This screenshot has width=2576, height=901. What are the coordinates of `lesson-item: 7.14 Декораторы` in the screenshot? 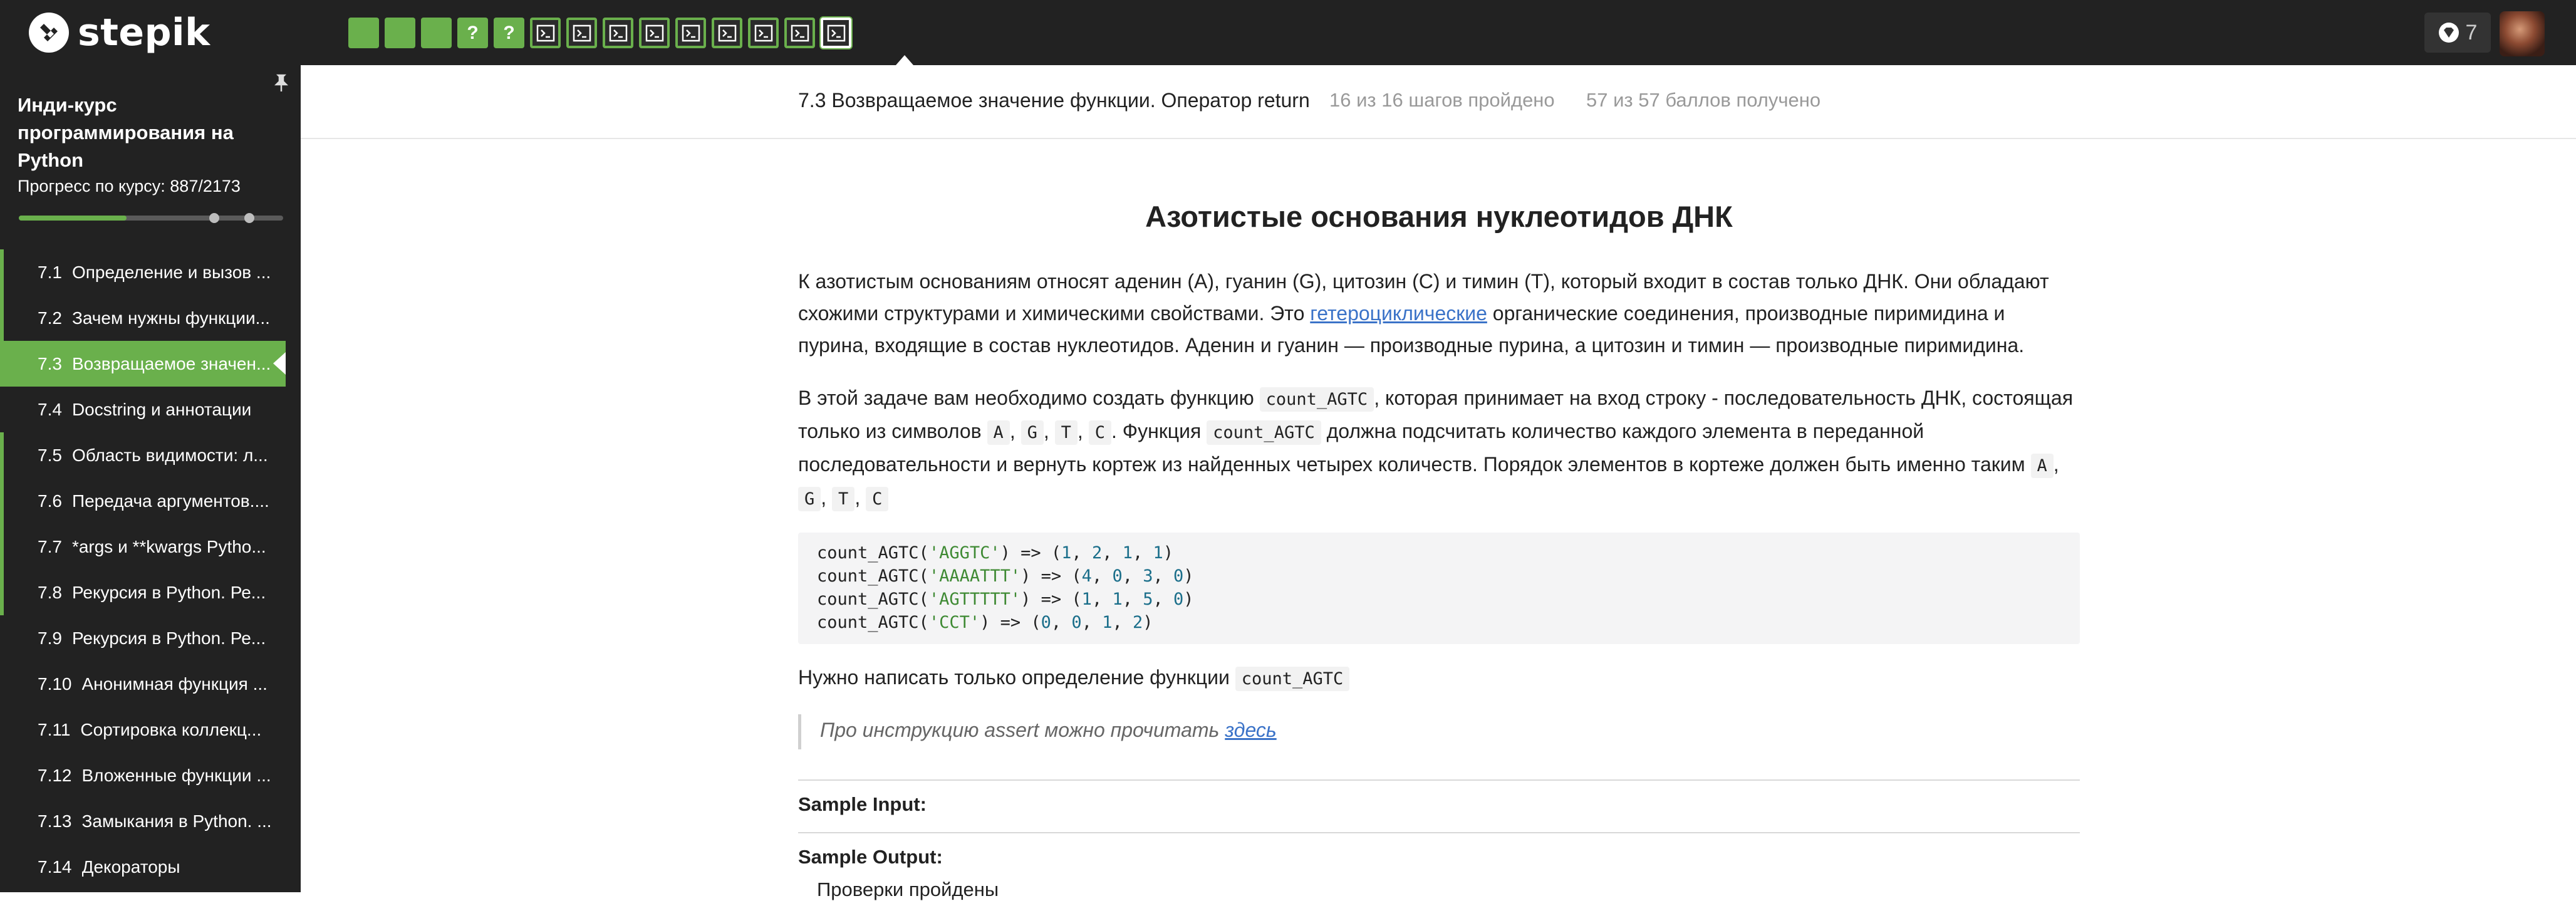 It's located at (150, 867).